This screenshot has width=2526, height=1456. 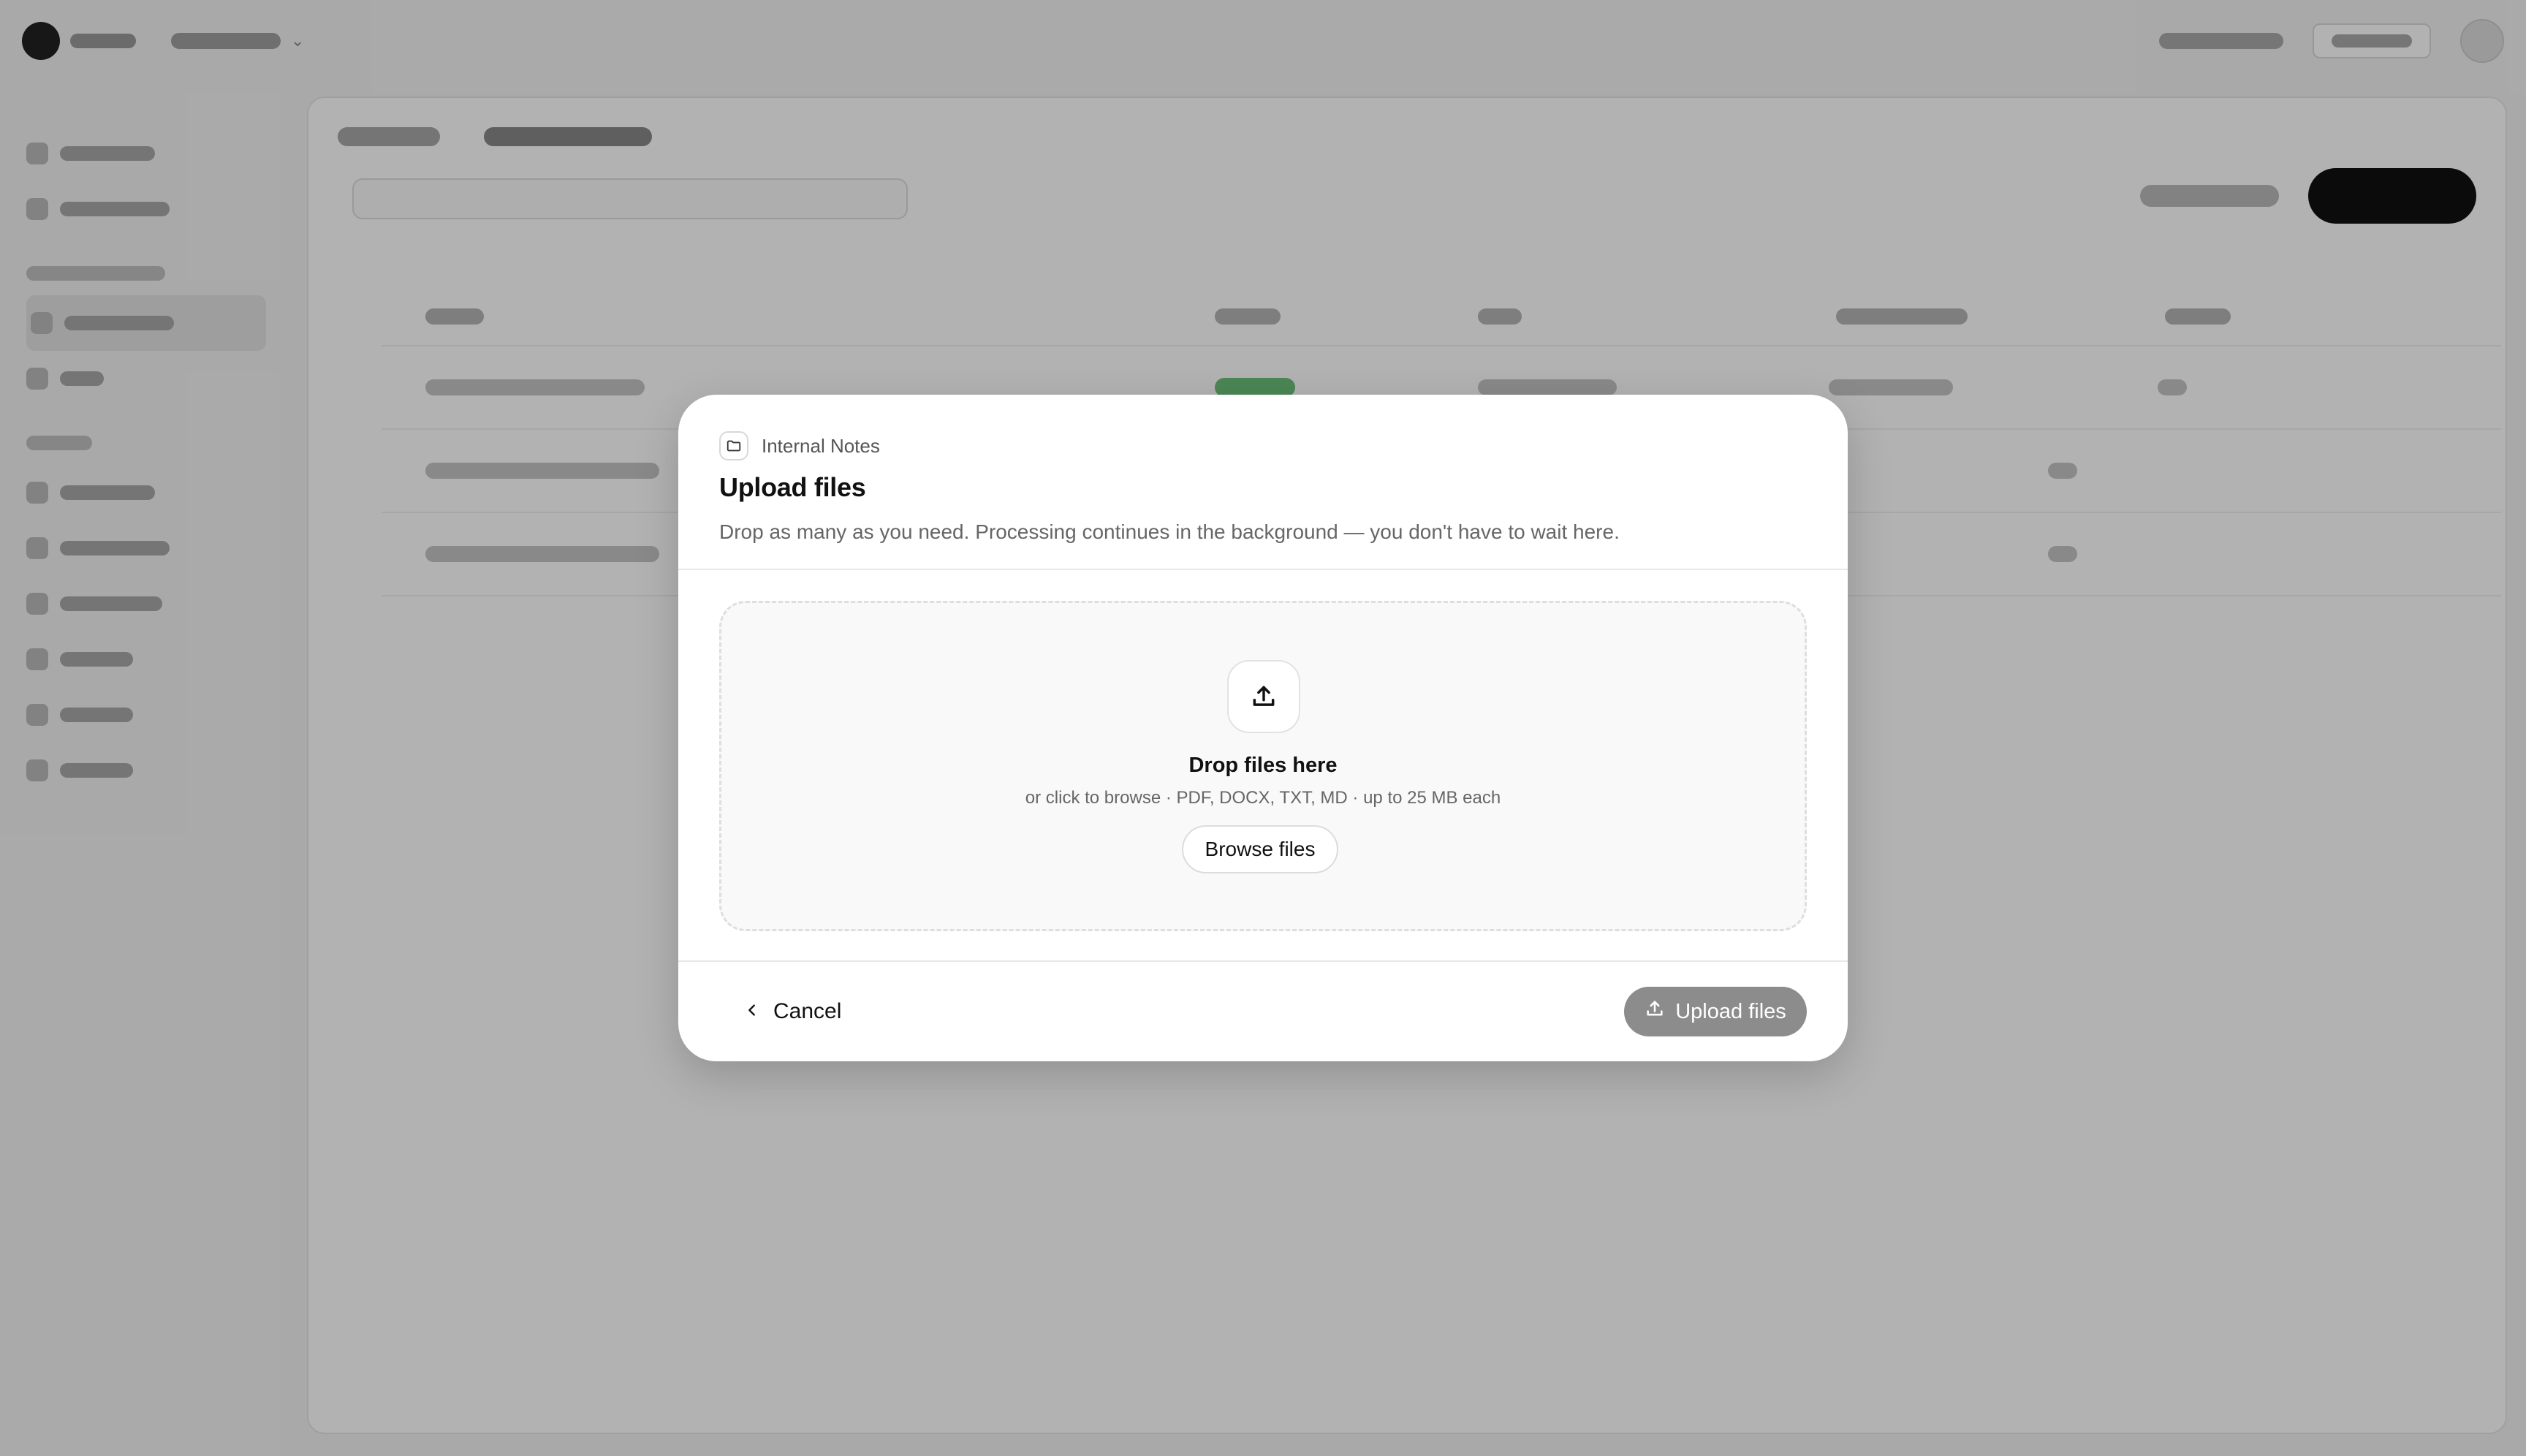 What do you see at coordinates (807, 1011) in the screenshot?
I see `cancel-label: Cancel` at bounding box center [807, 1011].